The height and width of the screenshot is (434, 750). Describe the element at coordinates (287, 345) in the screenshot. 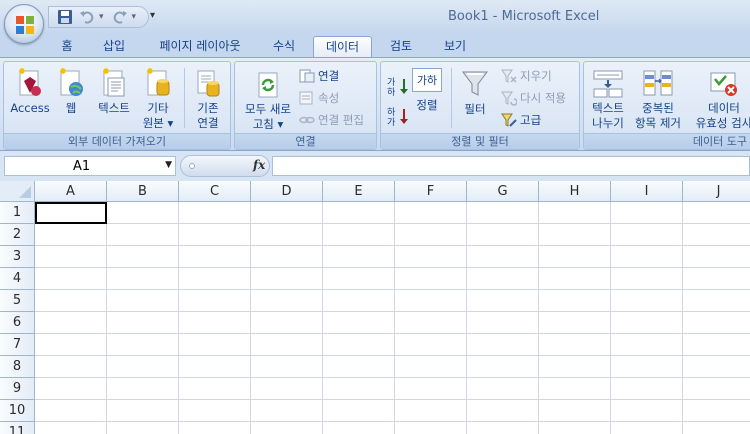

I see `cell-d7` at that location.